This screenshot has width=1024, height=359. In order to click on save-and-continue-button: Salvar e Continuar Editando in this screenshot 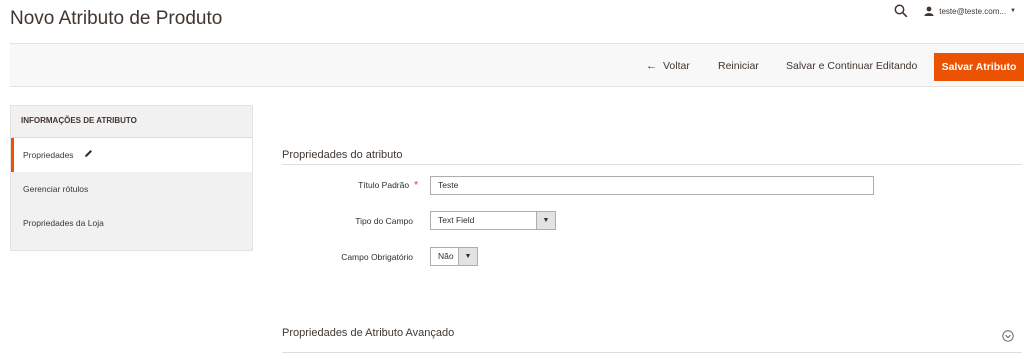, I will do `click(861, 66)`.